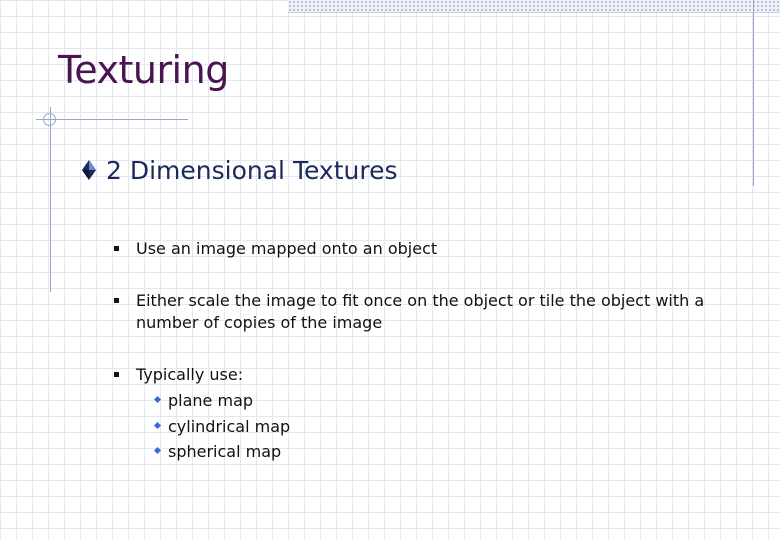 This screenshot has width=780, height=540. Describe the element at coordinates (112, 119) in the screenshot. I see `title-underline-rule` at that location.